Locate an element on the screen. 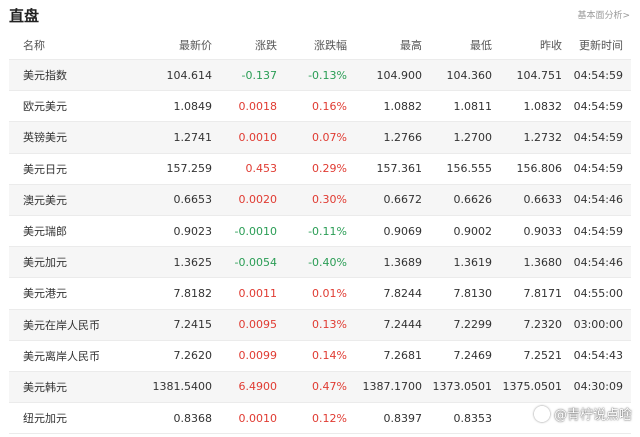 This screenshot has height=437, width=640. cell-prev-close: 7.2320 is located at coordinates (527, 325).